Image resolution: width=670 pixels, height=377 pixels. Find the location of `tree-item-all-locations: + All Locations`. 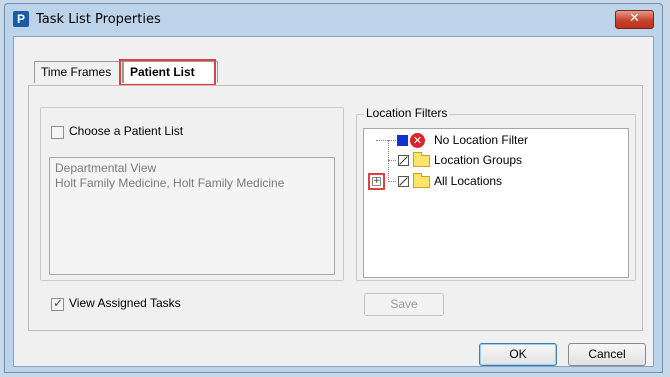

tree-item-all-locations: + All Locations is located at coordinates (494, 181).